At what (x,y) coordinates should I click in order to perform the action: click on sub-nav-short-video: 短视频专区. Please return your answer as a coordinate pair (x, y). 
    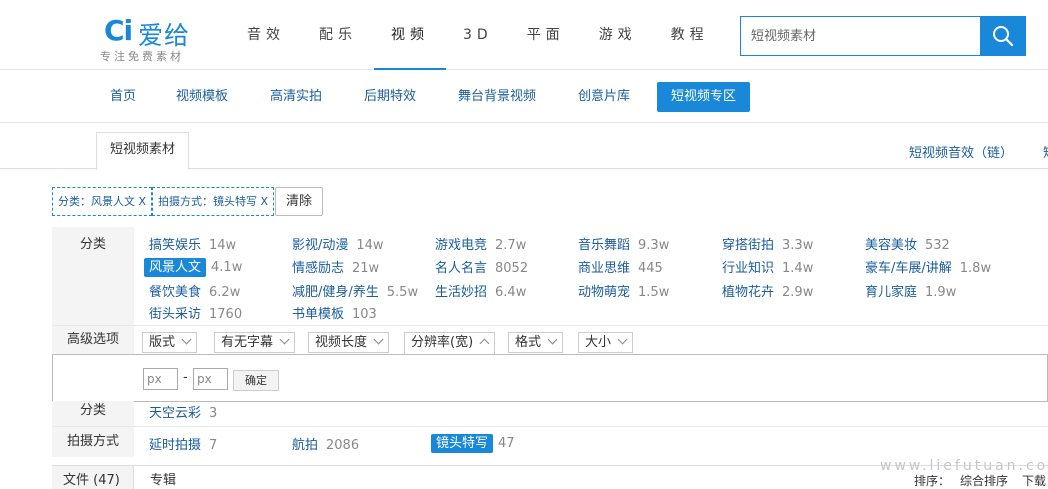
    Looking at the image, I should click on (704, 97).